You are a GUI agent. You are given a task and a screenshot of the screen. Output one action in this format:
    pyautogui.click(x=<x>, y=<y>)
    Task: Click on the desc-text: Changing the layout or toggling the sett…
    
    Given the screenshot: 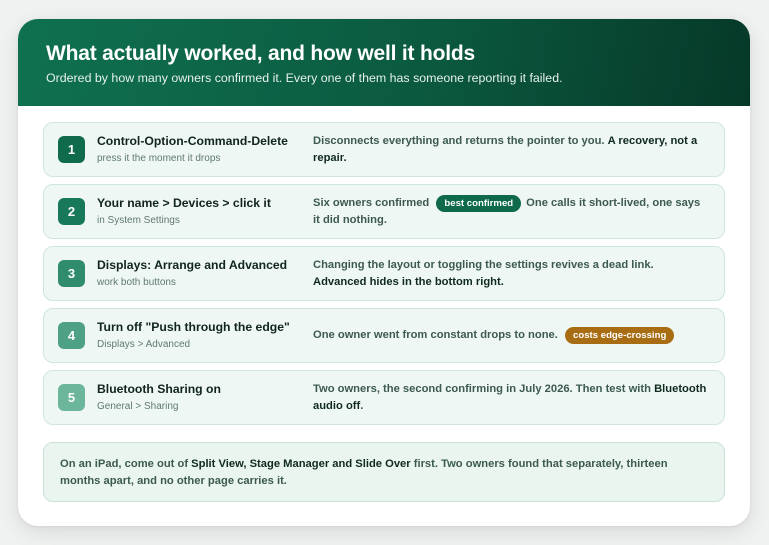 What is the action you would take?
    pyautogui.click(x=483, y=264)
    